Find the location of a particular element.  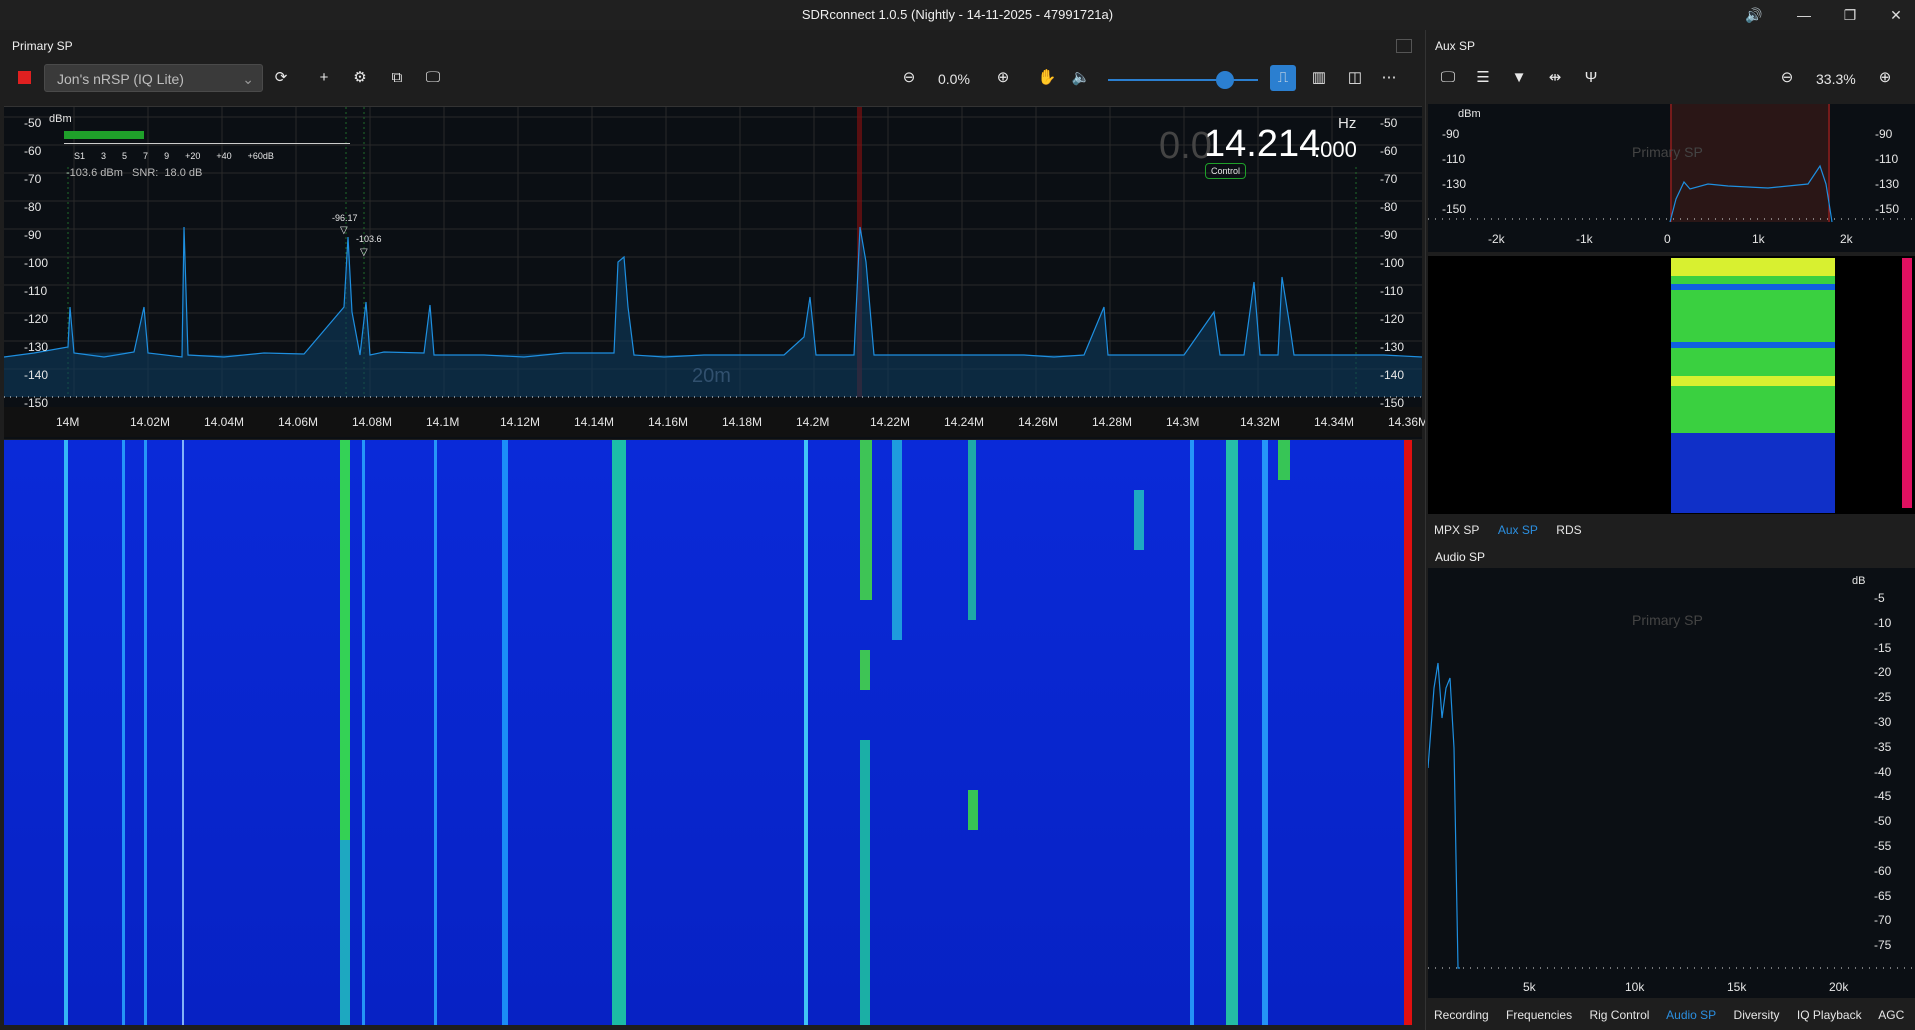

tab-agc: AGC is located at coordinates (1891, 1015).